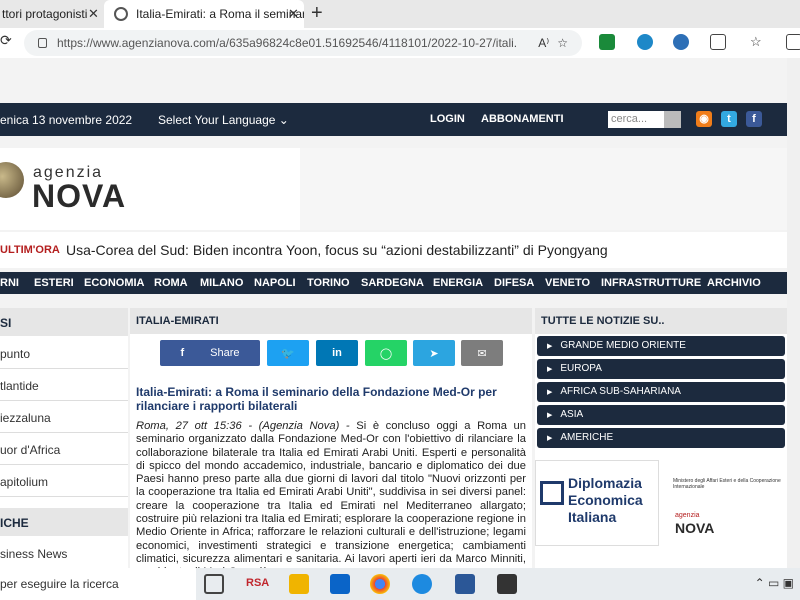 This screenshot has height=600, width=800. Describe the element at coordinates (299, 584) in the screenshot. I see `file-explorer-icon` at that location.